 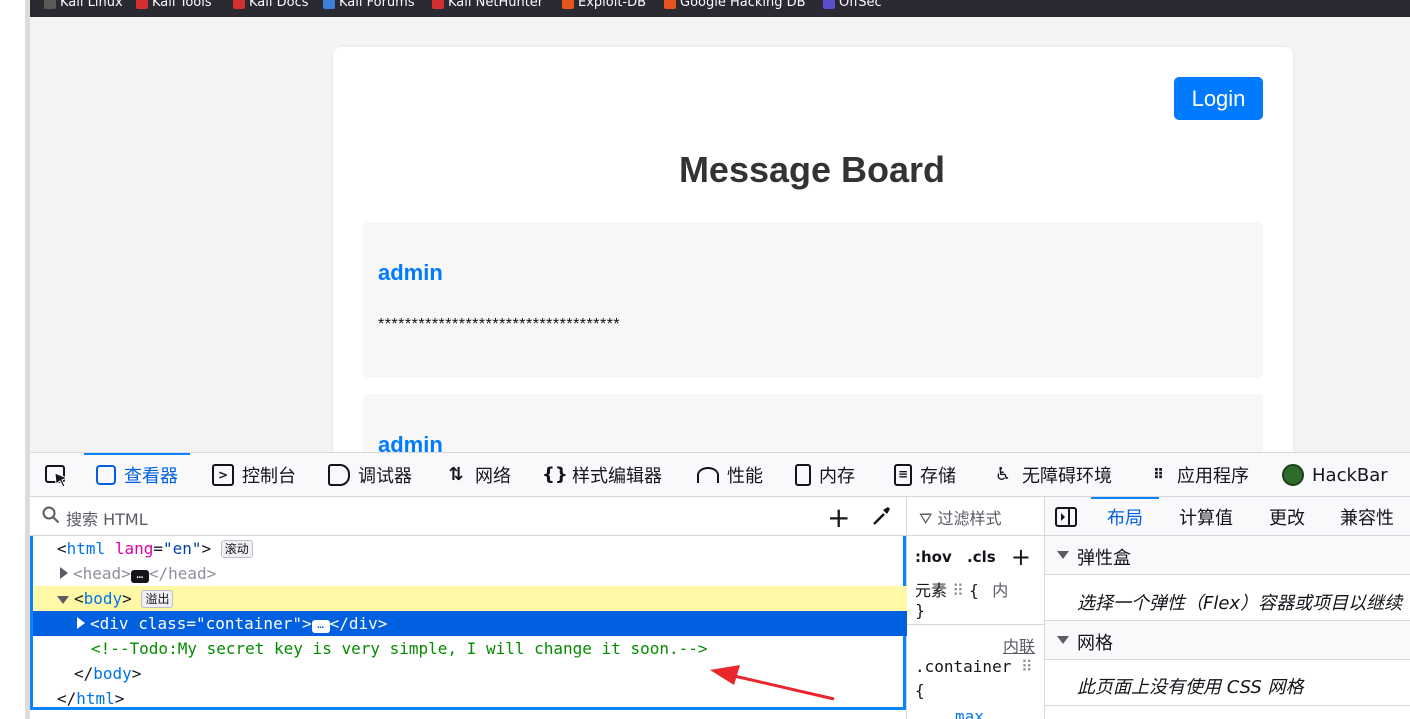 I want to click on bookmark-label: Kali NetHunter, so click(x=496, y=5).